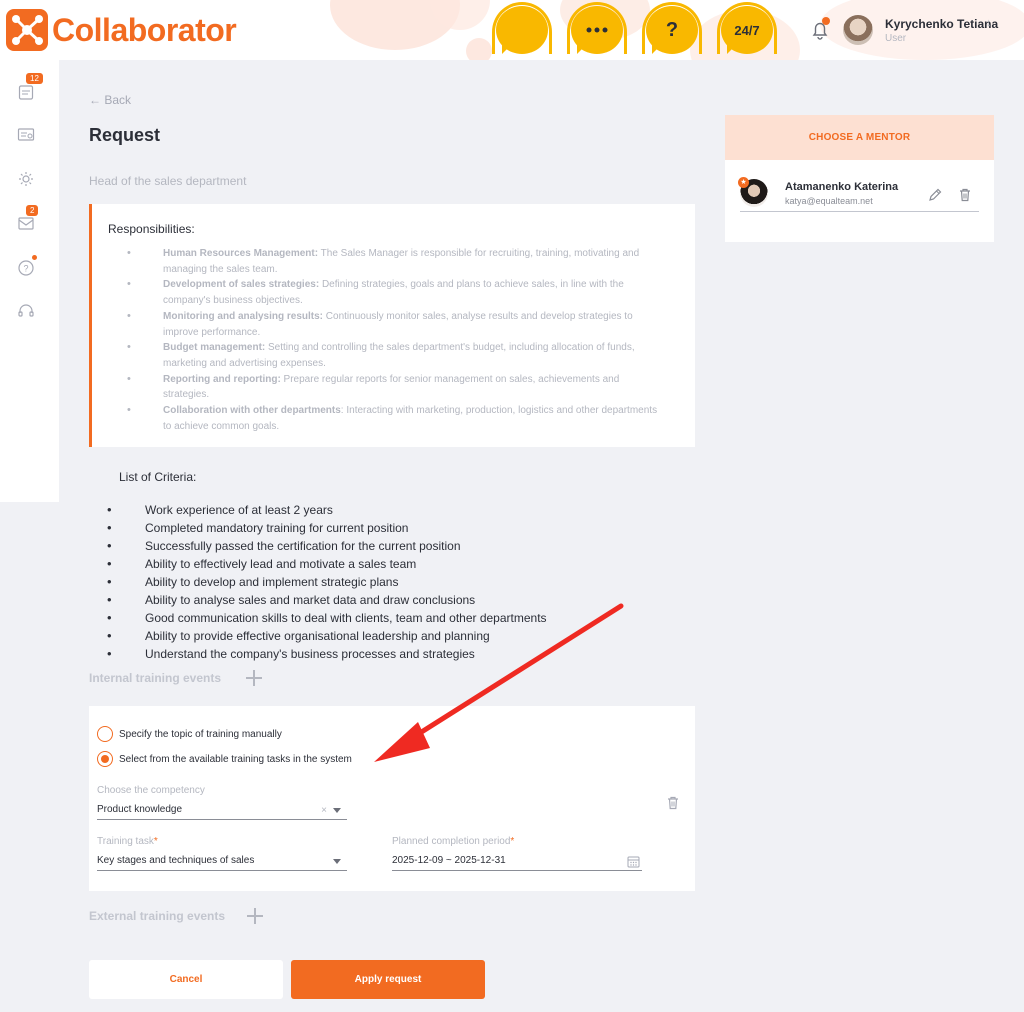 This screenshot has height=1012, width=1024. What do you see at coordinates (859, 211) in the screenshot?
I see `divider` at bounding box center [859, 211].